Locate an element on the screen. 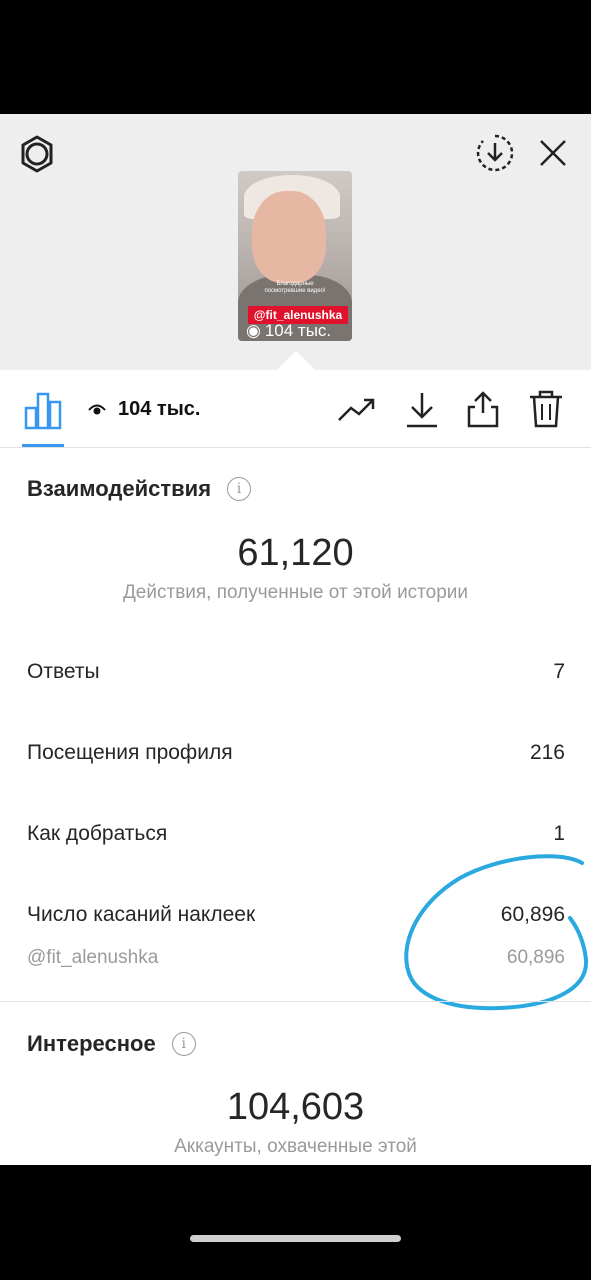 The image size is (591, 1280). thumbnail-views-count: 104 тыс. is located at coordinates (298, 330).